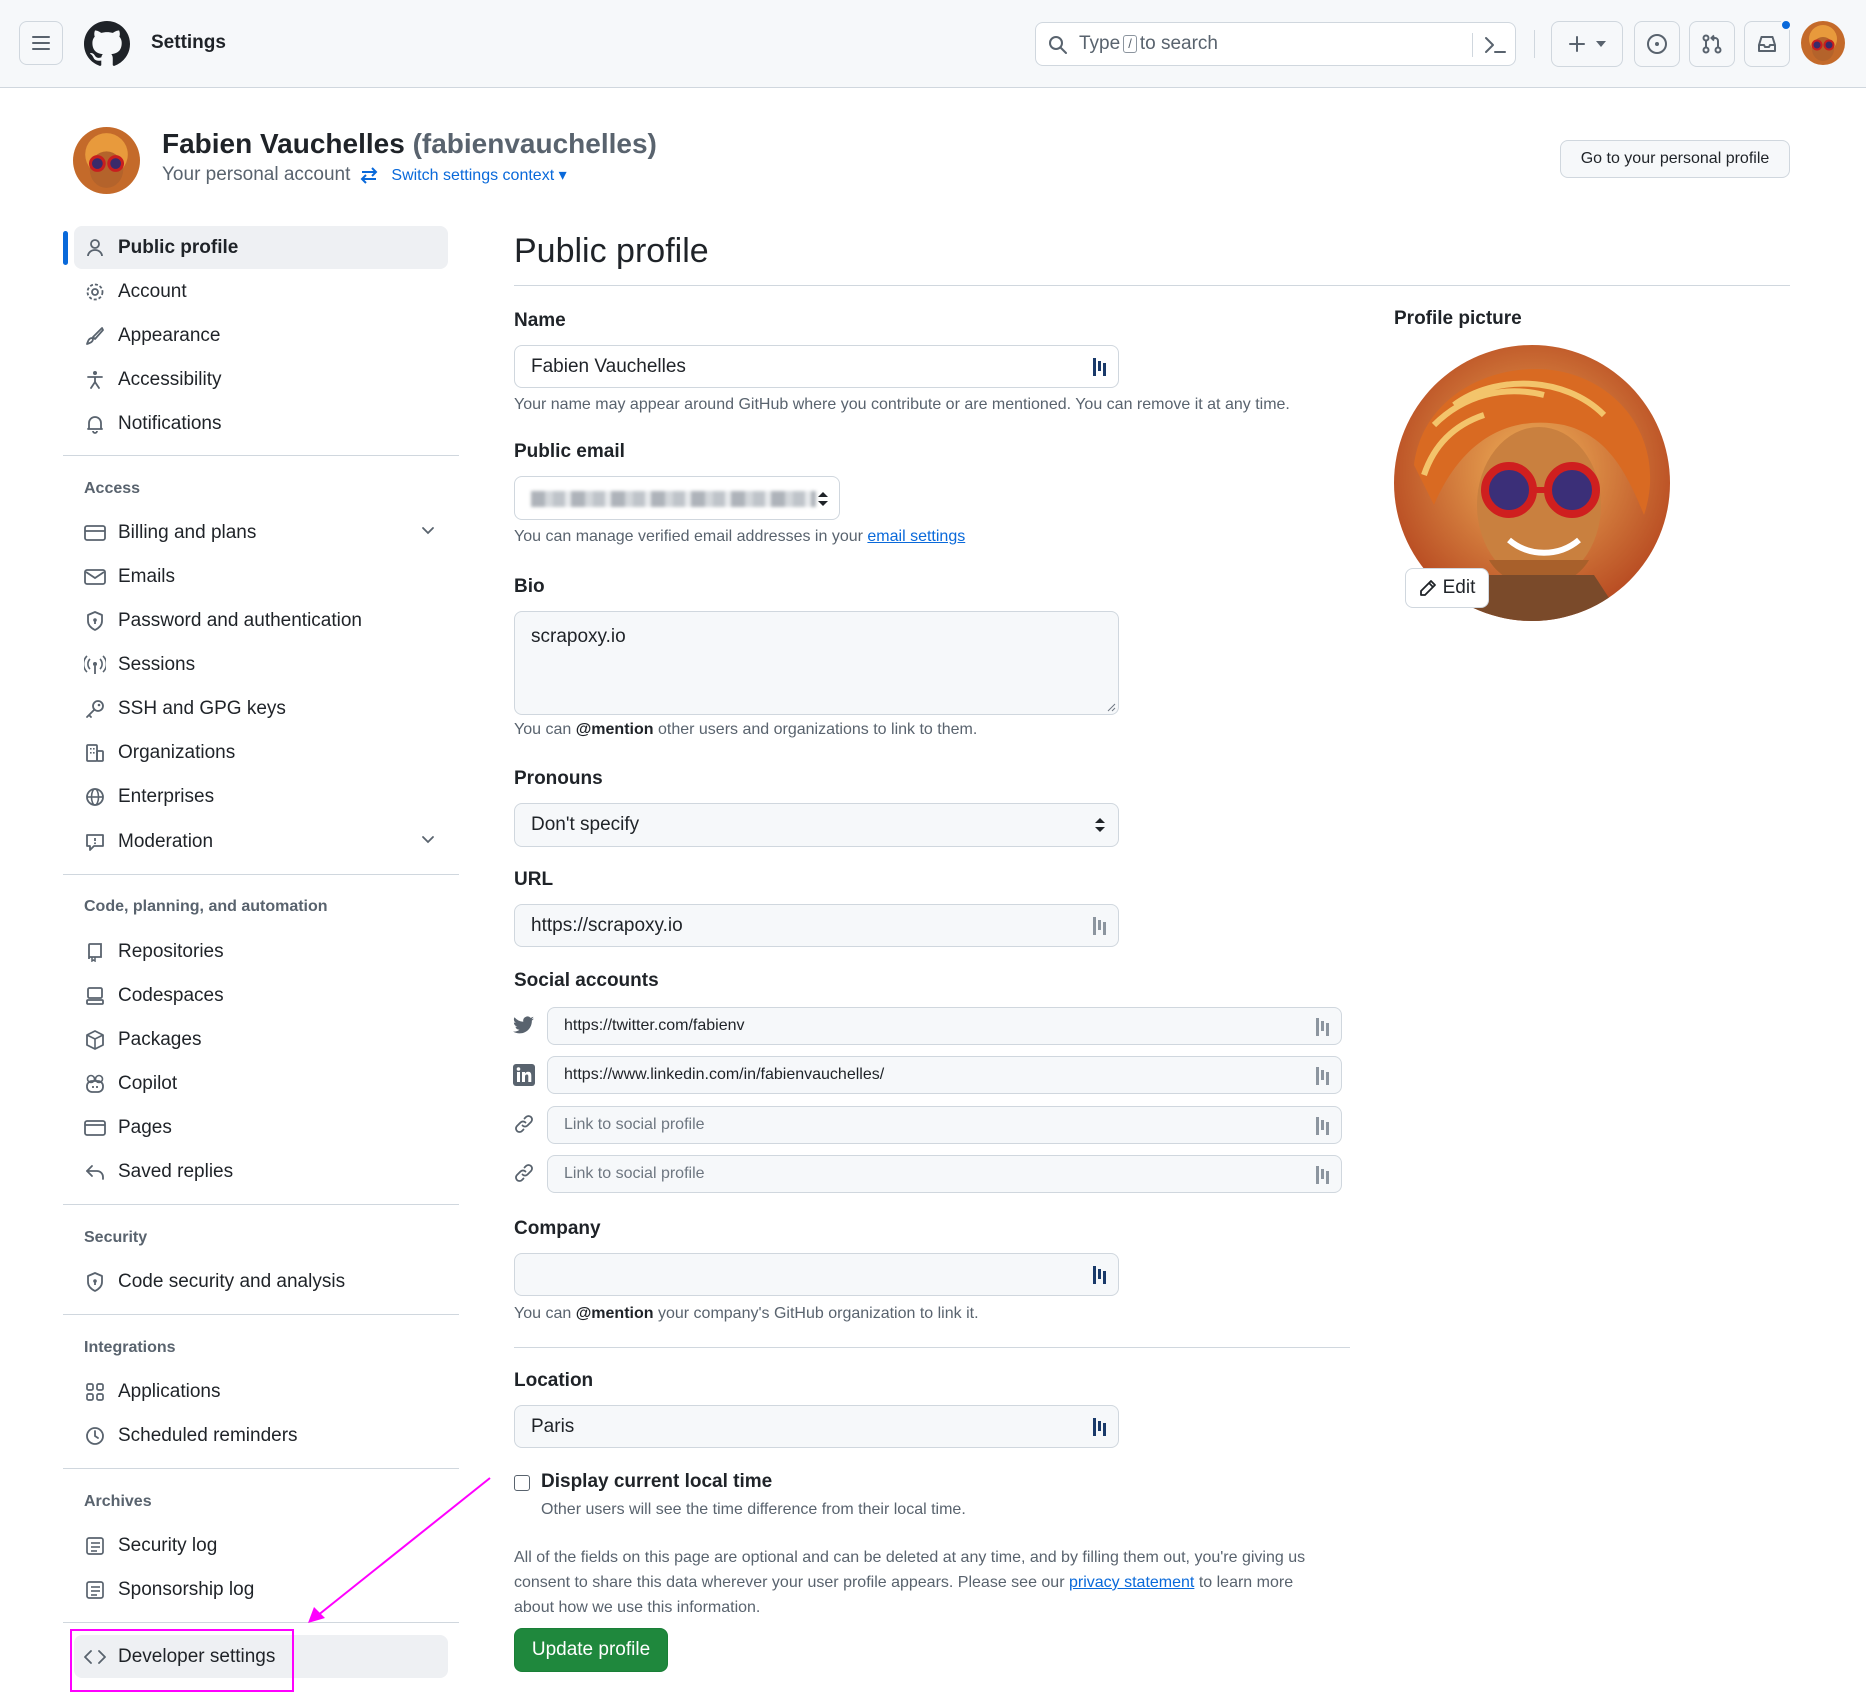 The width and height of the screenshot is (1866, 1699). What do you see at coordinates (554, 1380) in the screenshot?
I see `location-label: Location` at bounding box center [554, 1380].